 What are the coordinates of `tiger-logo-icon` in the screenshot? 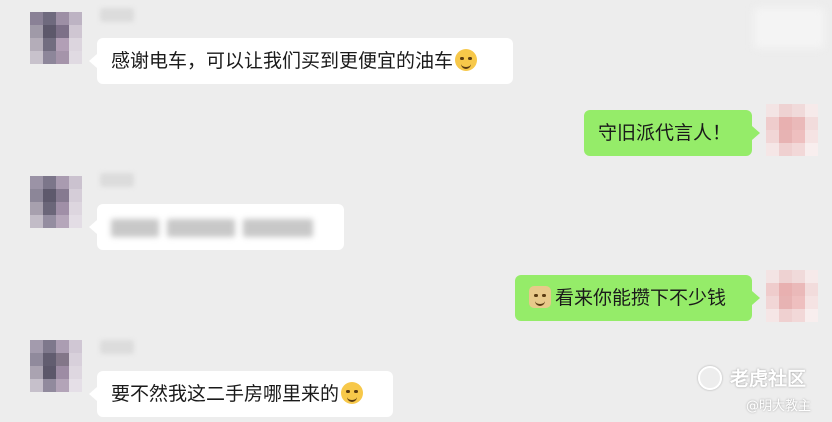 It's located at (710, 377).